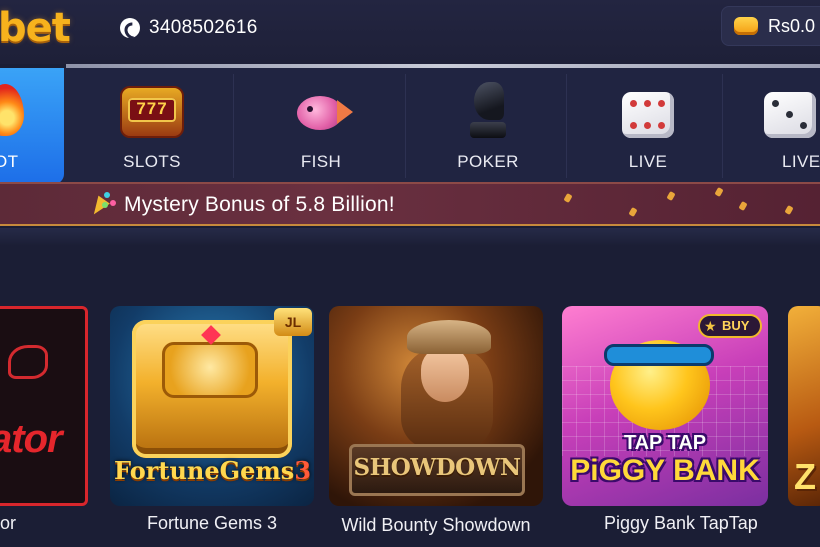 The width and height of the screenshot is (820, 547). Describe the element at coordinates (682, 523) in the screenshot. I see `game-title: Piggy Bank TapTap` at that location.